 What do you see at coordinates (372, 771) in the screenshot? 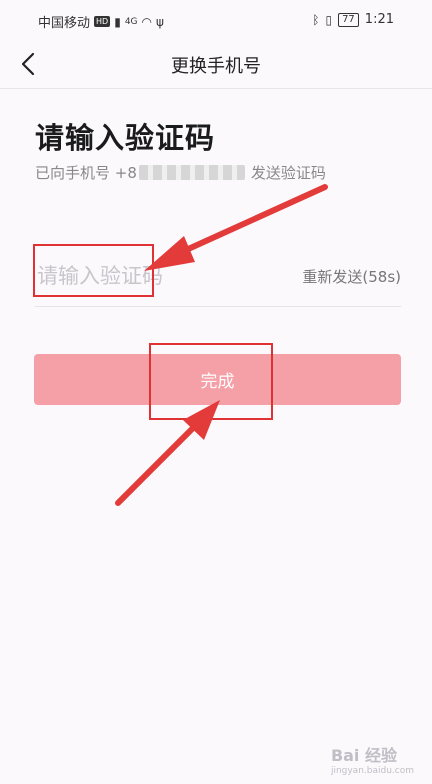
I see `watermark-url: jingyan.baidu.com` at bounding box center [372, 771].